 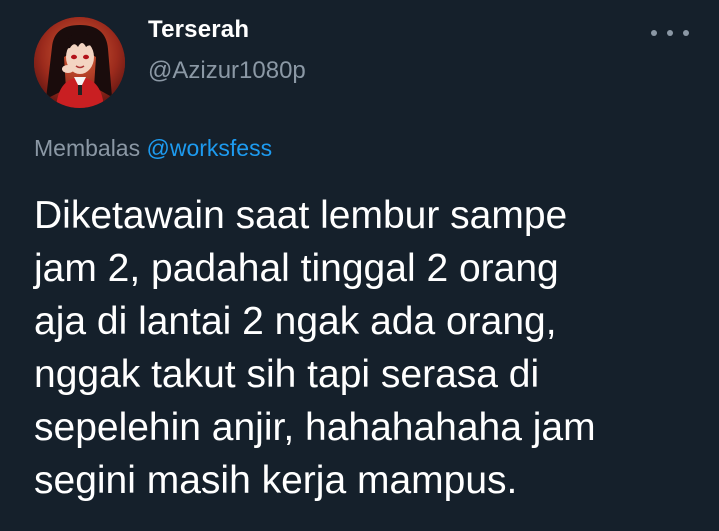 What do you see at coordinates (87, 148) in the screenshot?
I see `reply-prefix: Membalas` at bounding box center [87, 148].